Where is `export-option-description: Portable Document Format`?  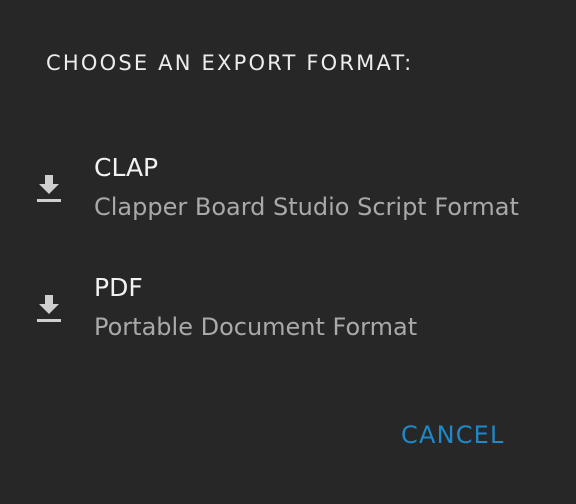
export-option-description: Portable Document Format is located at coordinates (256, 327).